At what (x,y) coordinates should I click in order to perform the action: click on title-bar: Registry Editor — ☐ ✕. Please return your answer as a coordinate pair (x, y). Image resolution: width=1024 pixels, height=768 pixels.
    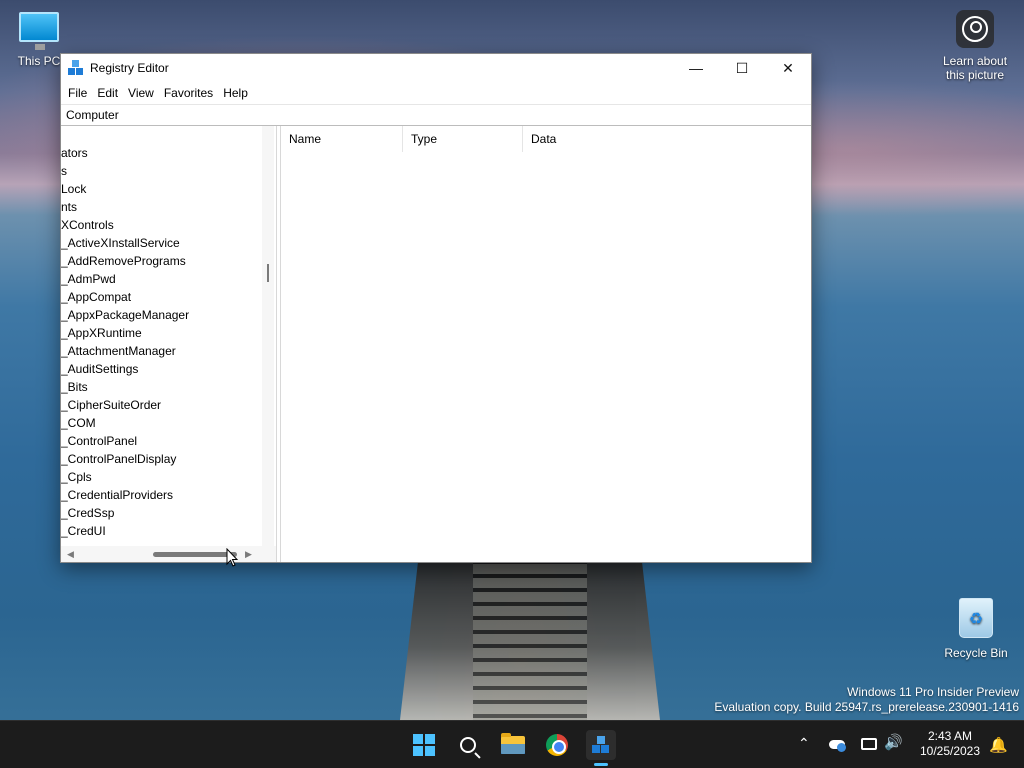
    Looking at the image, I should click on (436, 68).